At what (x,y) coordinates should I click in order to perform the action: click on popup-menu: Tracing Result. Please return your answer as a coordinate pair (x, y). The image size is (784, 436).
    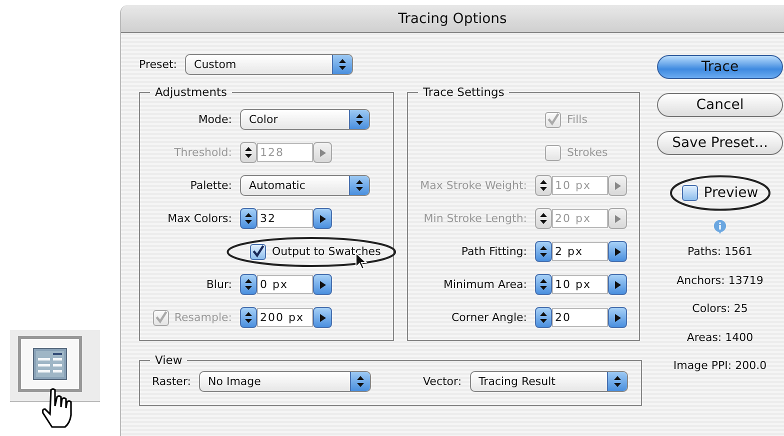
    Looking at the image, I should click on (549, 381).